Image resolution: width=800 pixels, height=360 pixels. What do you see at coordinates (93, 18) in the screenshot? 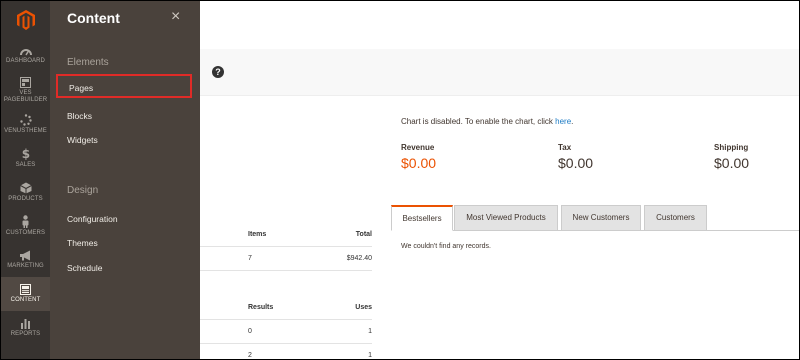
I see `panel-title: Content` at bounding box center [93, 18].